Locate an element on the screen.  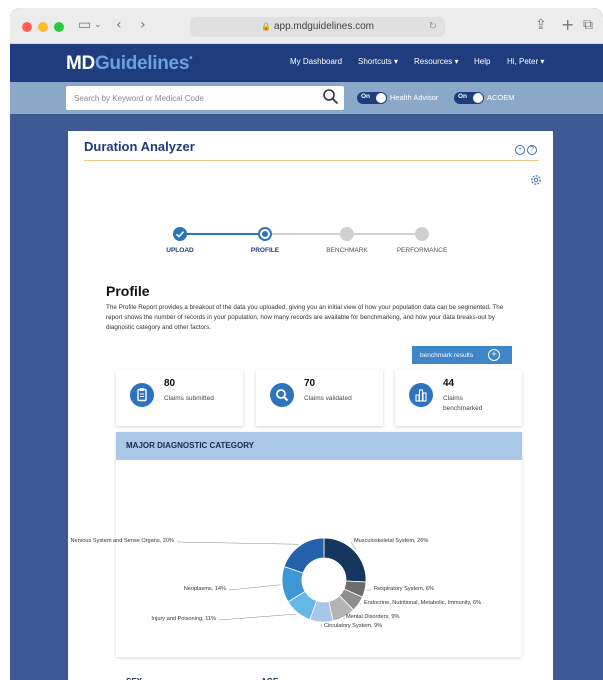
nav-help: Help is located at coordinates (482, 61).